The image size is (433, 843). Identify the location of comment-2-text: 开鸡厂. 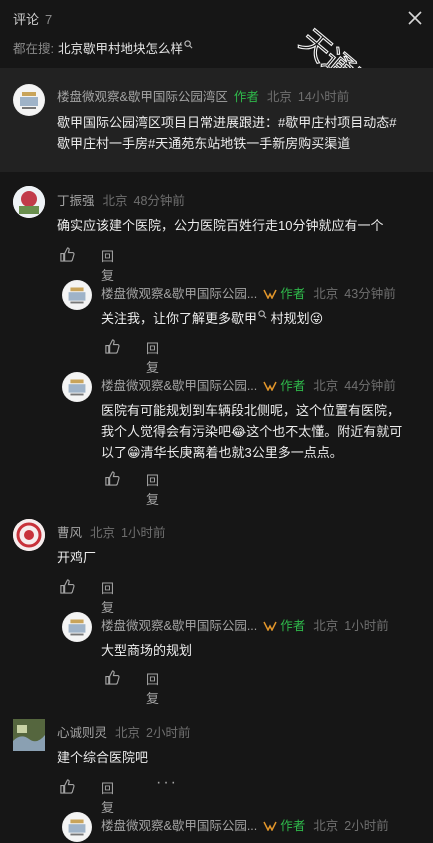
(77, 557).